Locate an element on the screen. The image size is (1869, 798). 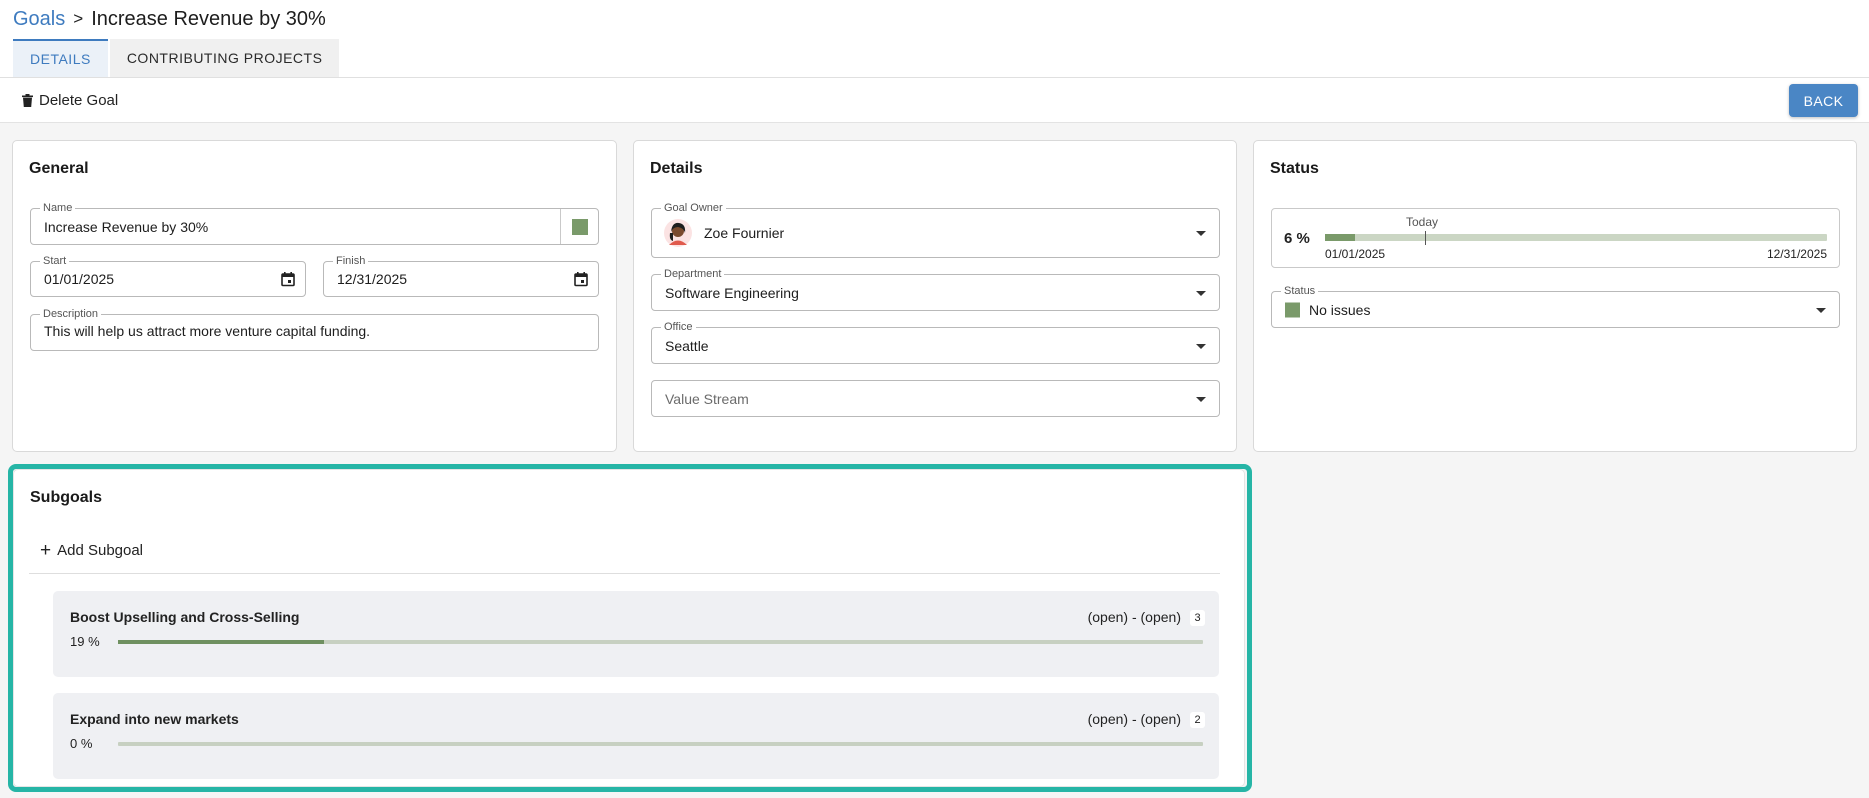
status-value: No issues is located at coordinates (1340, 309).